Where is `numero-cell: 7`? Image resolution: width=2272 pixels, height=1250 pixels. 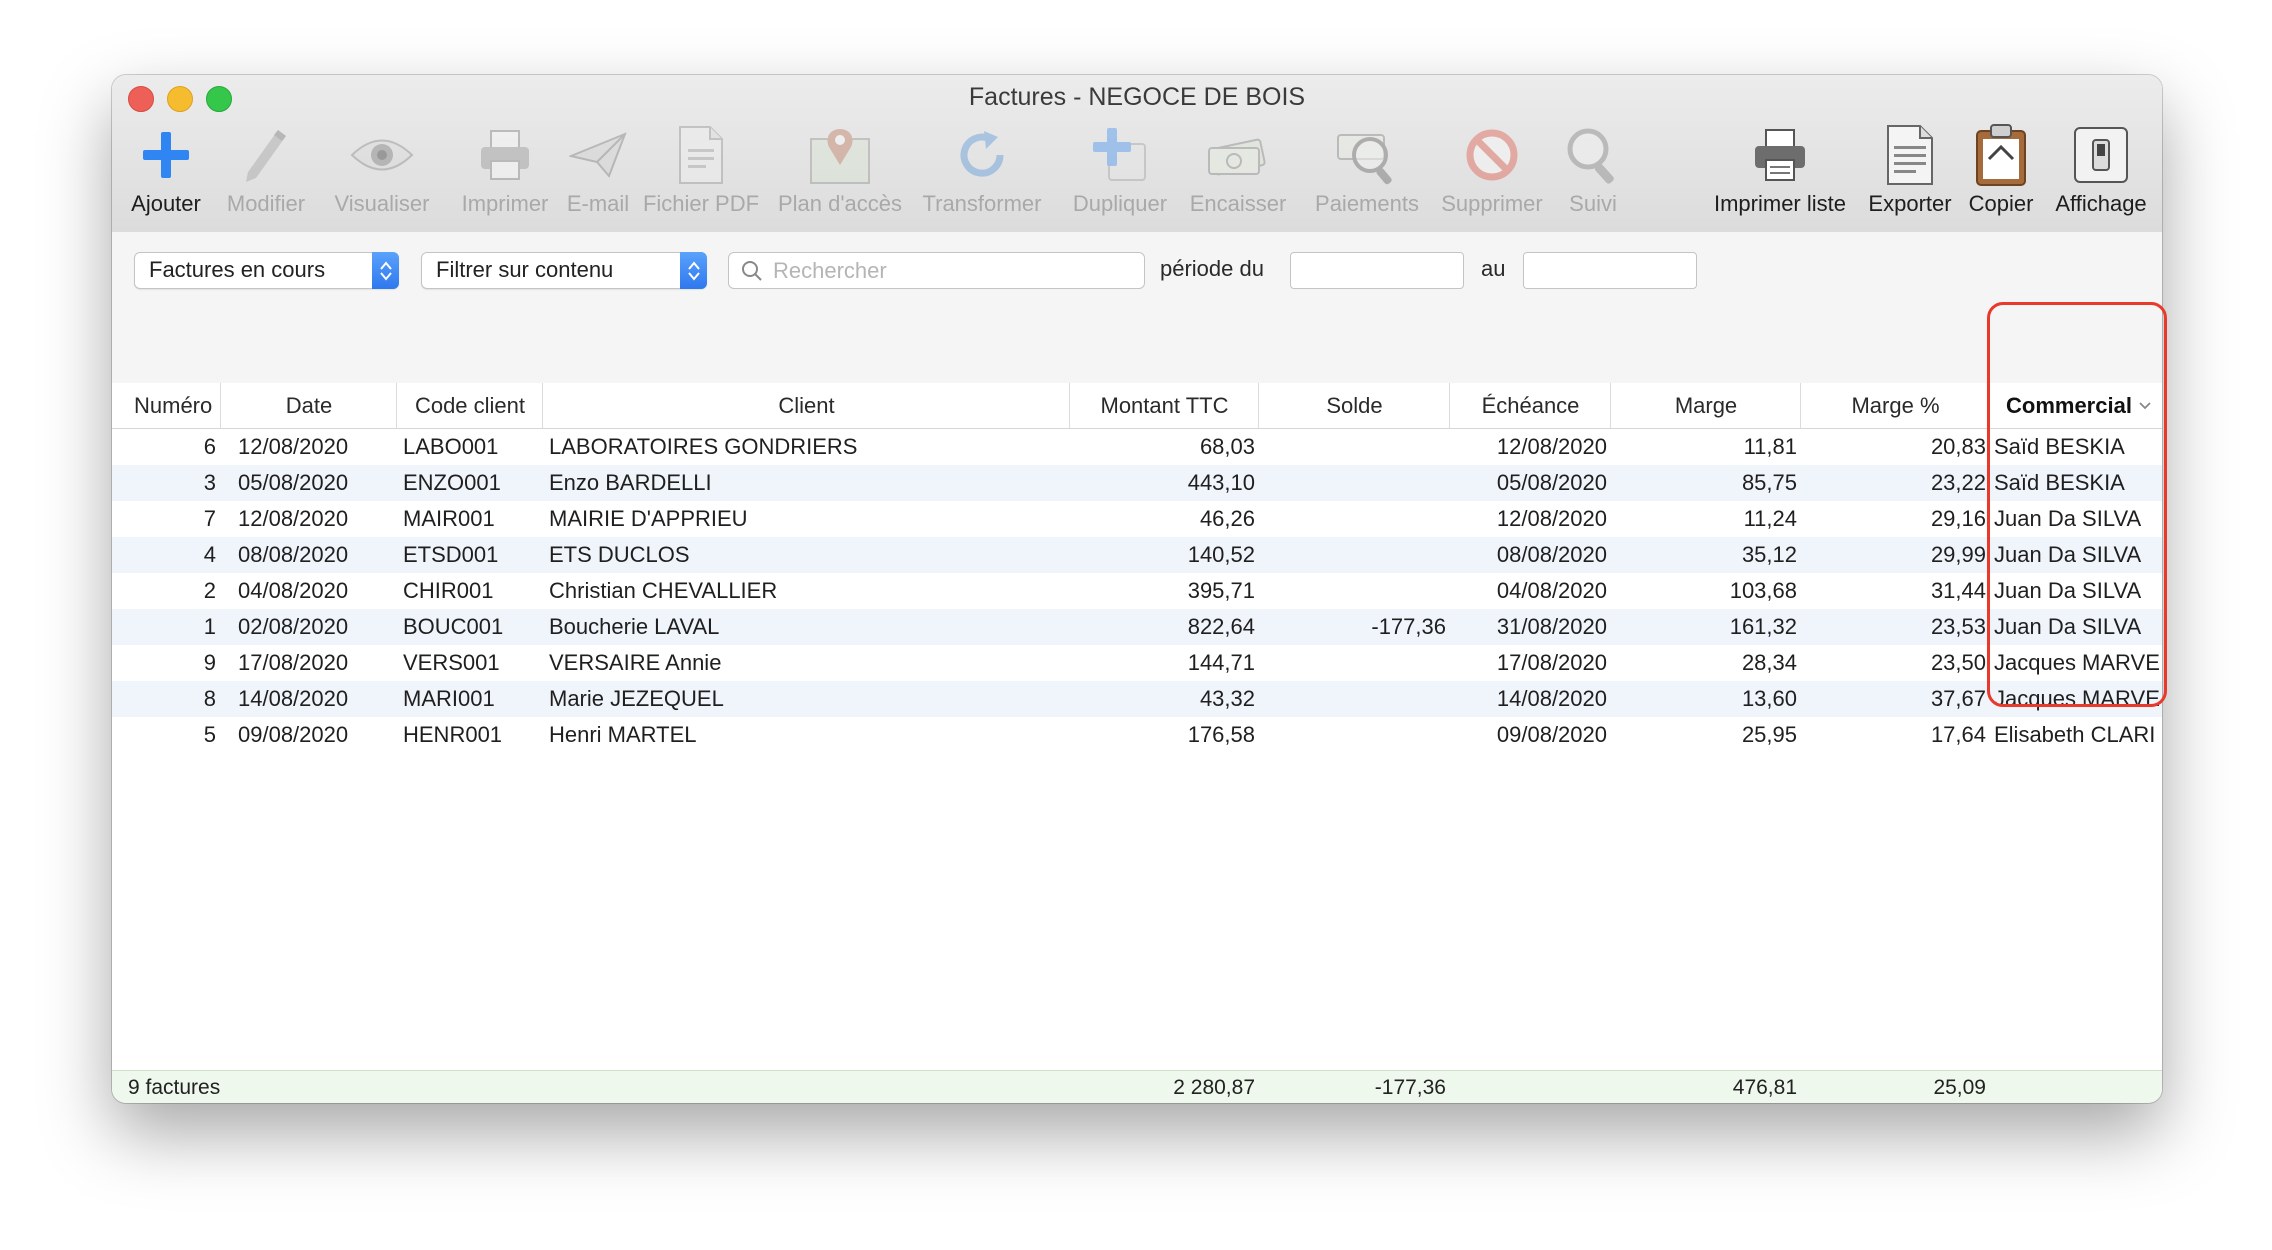
numero-cell: 7 is located at coordinates (209, 518).